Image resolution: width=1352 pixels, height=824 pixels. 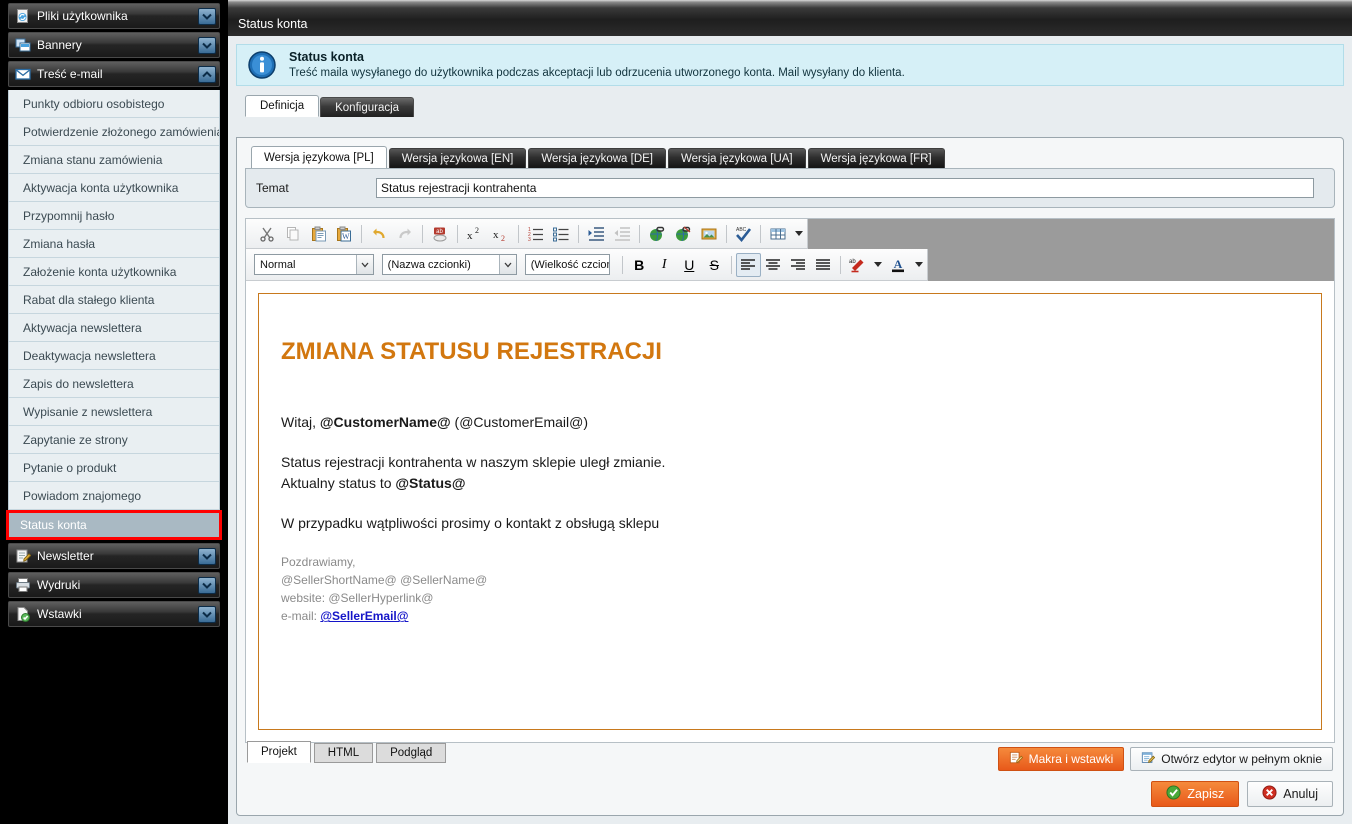 What do you see at coordinates (657, 234) in the screenshot?
I see `insert-link-icon` at bounding box center [657, 234].